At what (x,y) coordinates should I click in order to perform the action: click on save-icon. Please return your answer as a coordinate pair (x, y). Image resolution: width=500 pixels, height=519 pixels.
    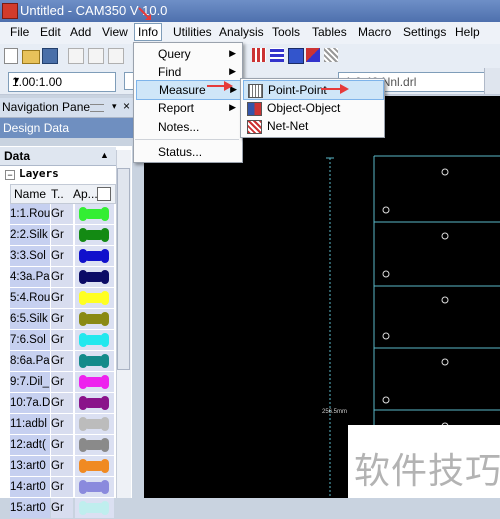
    Looking at the image, I should click on (50, 56).